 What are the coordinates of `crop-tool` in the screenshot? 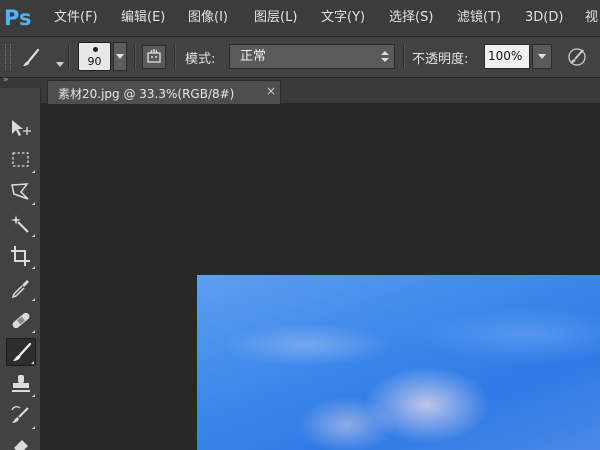 It's located at (21, 256).